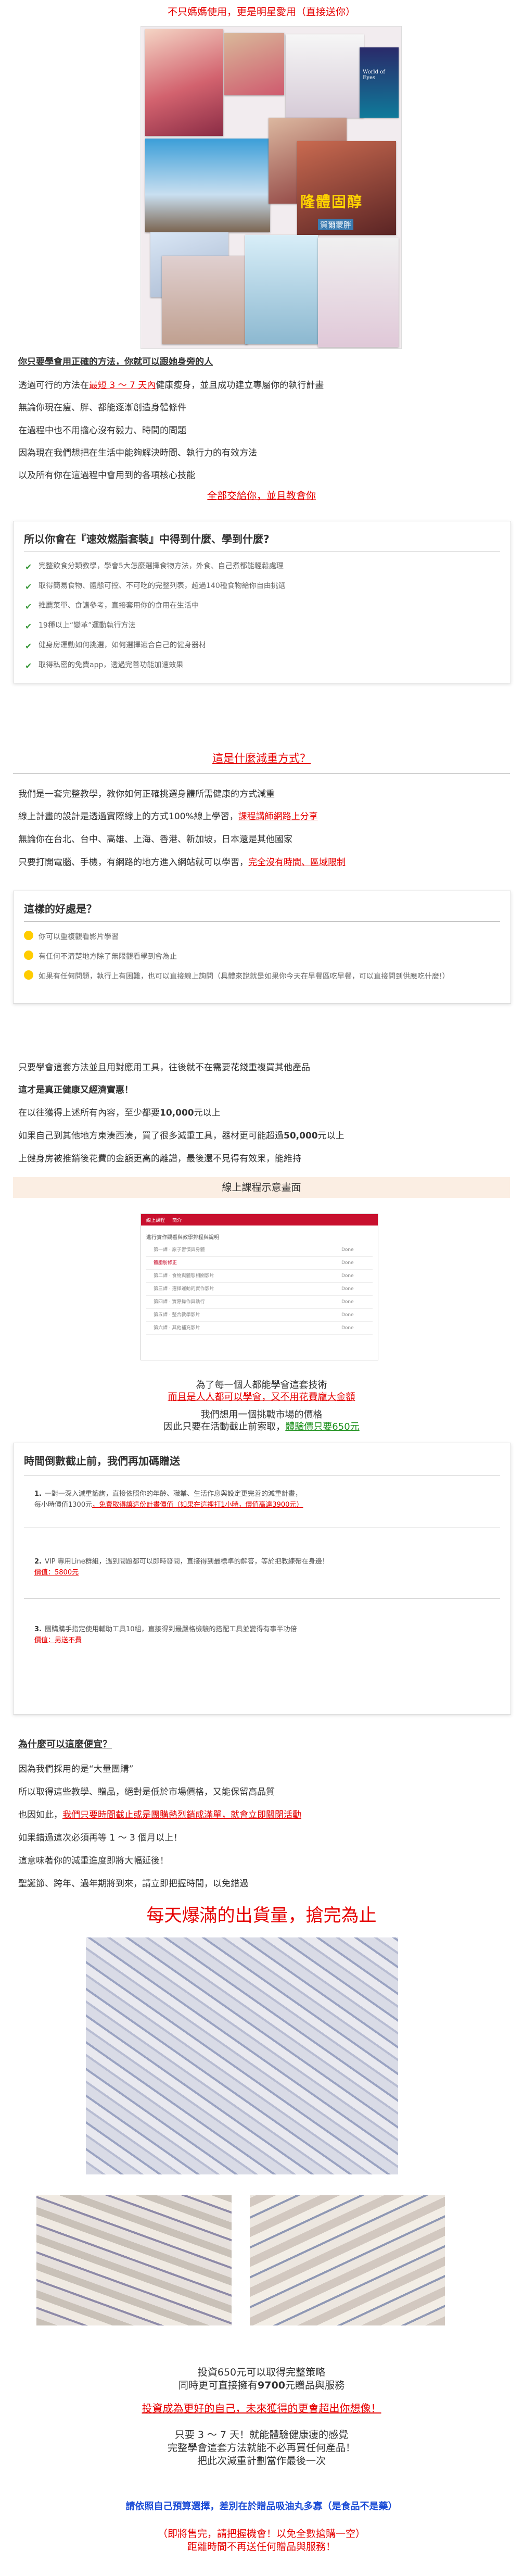 The width and height of the screenshot is (523, 2576). I want to click on why-line3: 也因如此，我們只要時間截止或是團購熱烈銷成滿單，就會立即關閉活動, so click(159, 1815).